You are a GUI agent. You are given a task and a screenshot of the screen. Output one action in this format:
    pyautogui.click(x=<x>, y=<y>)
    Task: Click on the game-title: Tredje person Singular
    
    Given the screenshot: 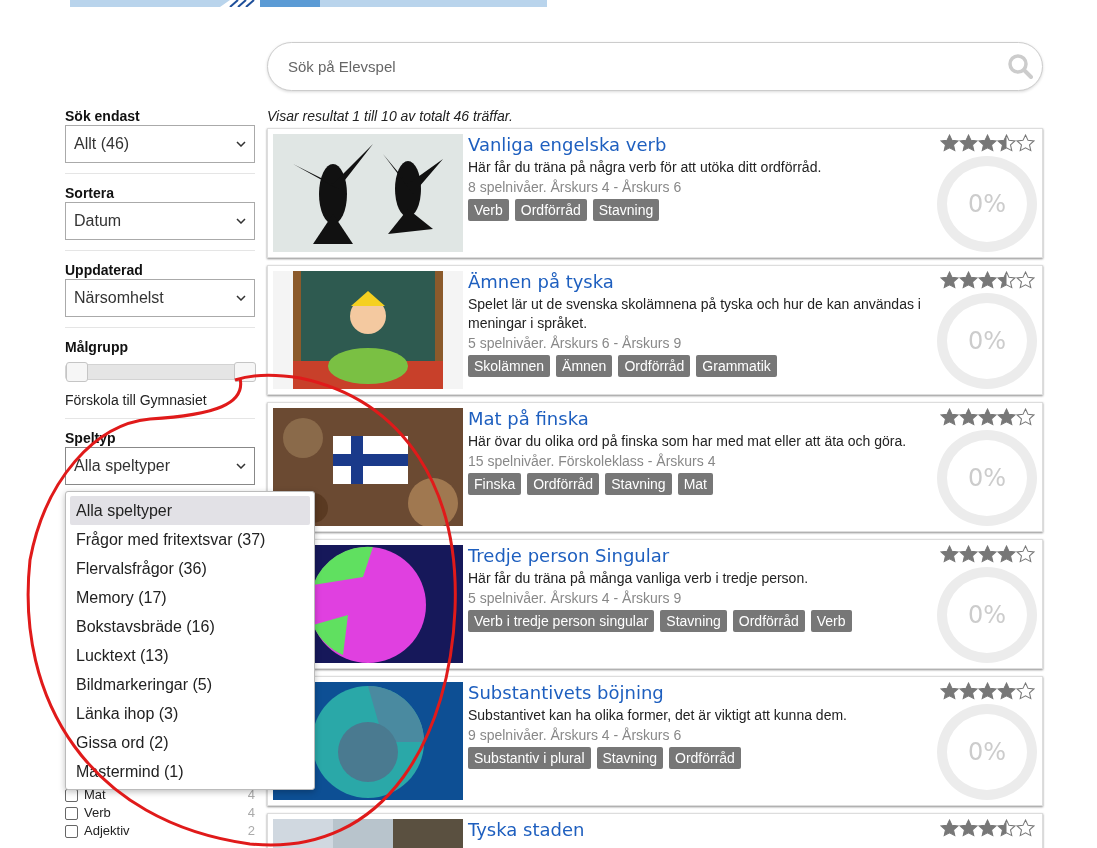 What is the action you would take?
    pyautogui.click(x=569, y=556)
    